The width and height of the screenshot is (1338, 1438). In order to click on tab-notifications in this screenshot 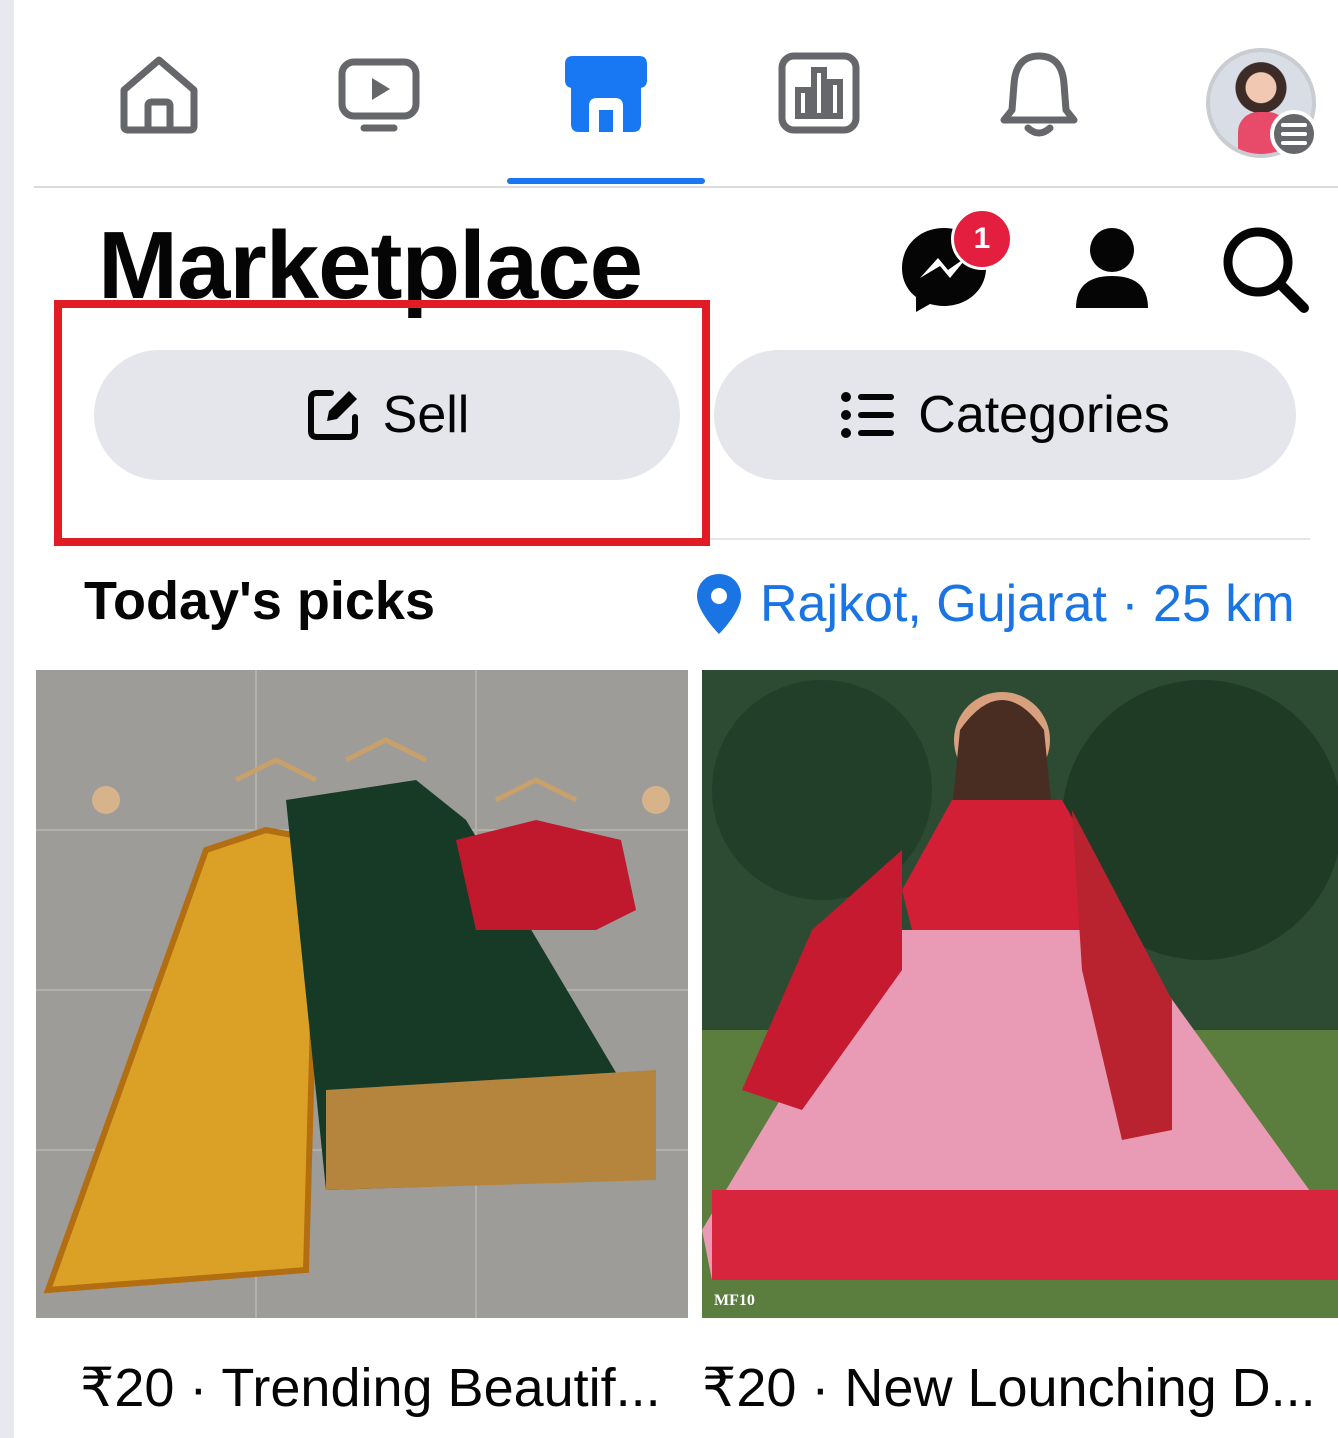, I will do `click(1039, 93)`.